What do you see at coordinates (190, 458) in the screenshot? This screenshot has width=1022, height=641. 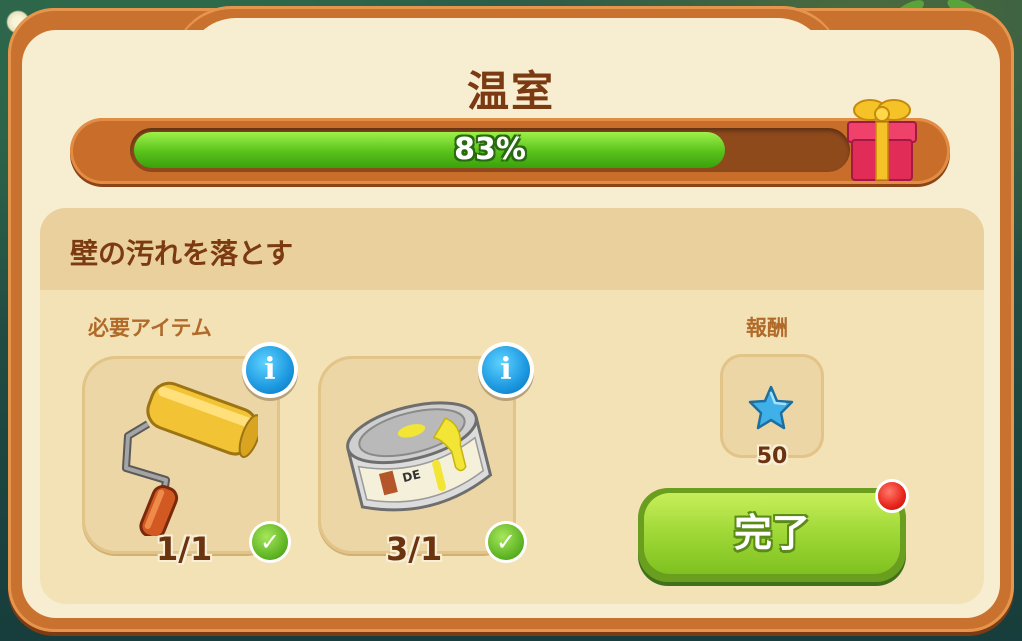 I see `paint-roller-icon` at bounding box center [190, 458].